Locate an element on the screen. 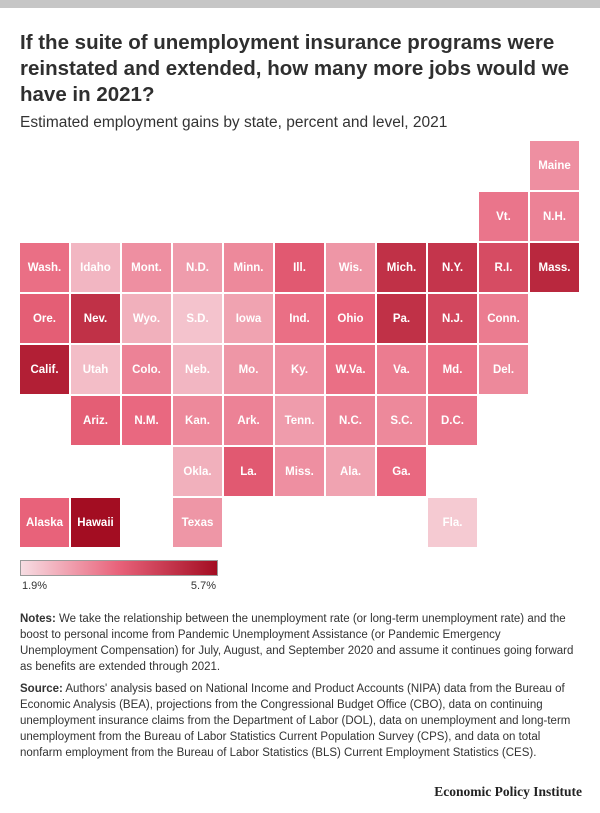  state-tile-label: Ore. is located at coordinates (44, 319).